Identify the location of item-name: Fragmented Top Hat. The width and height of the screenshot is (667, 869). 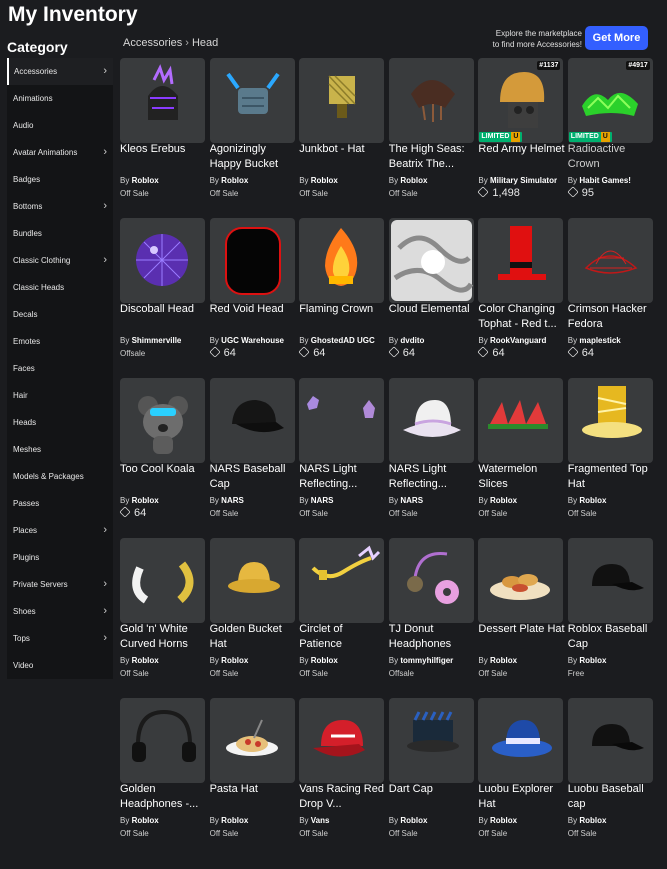
(612, 477).